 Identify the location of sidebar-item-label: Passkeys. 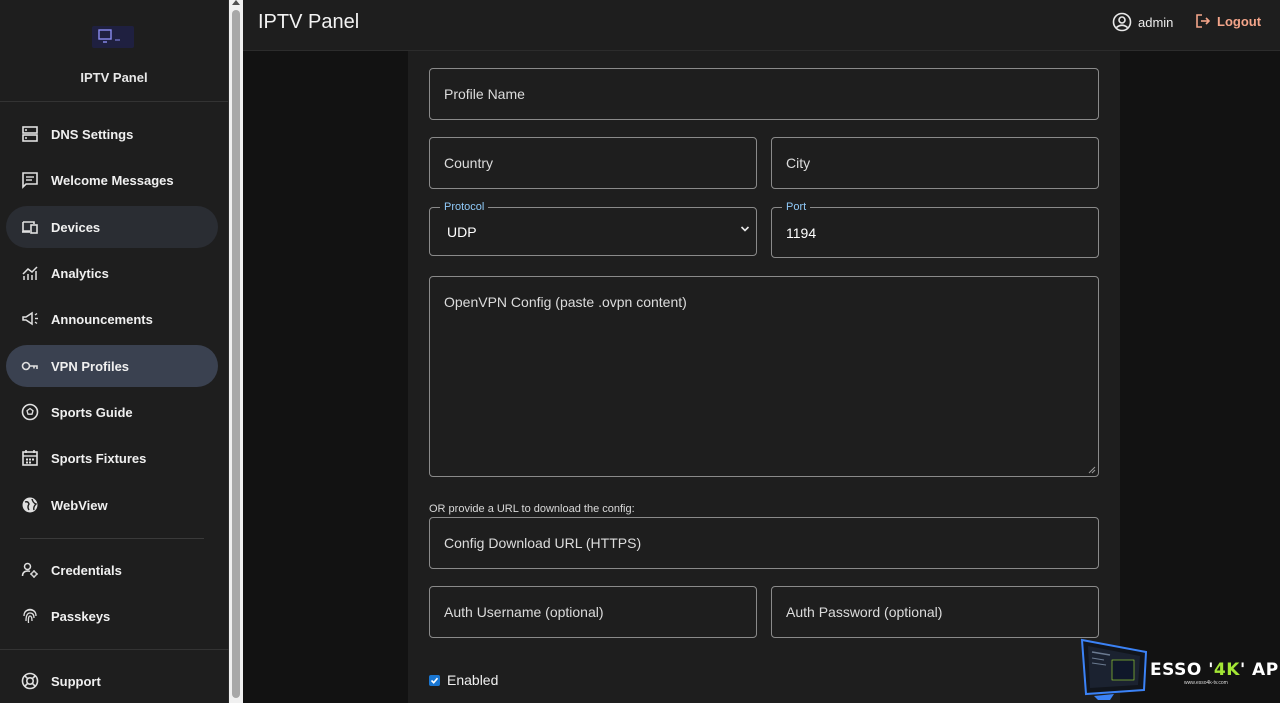
(81, 616).